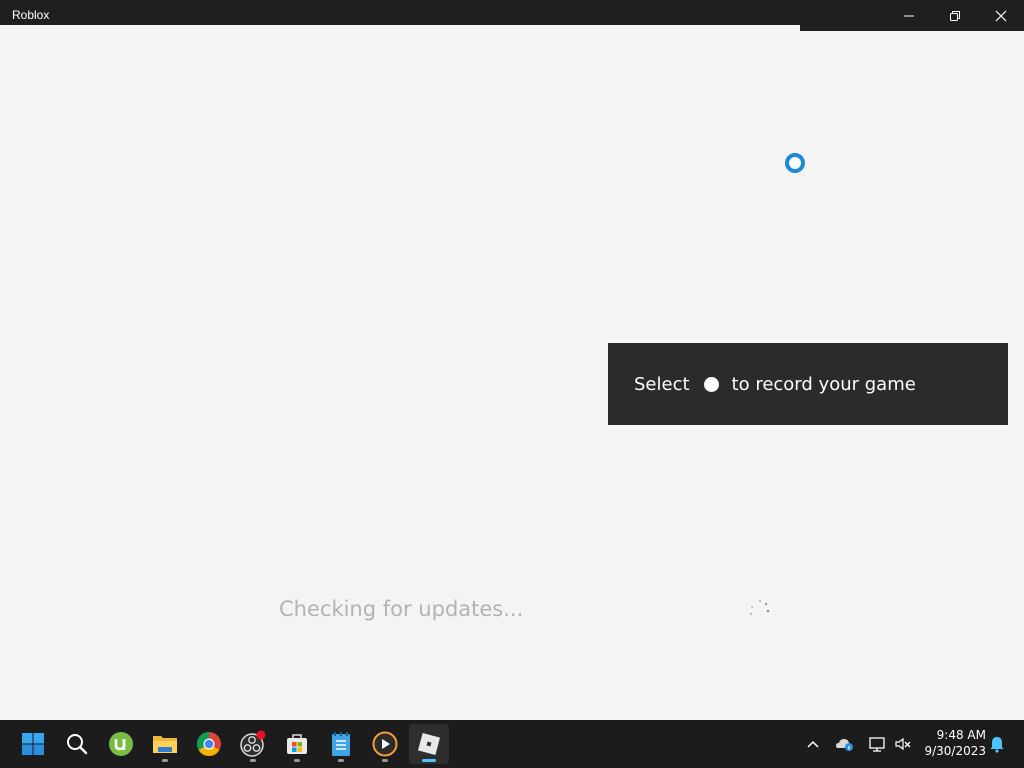 This screenshot has height=768, width=1024. What do you see at coordinates (662, 384) in the screenshot?
I see `toast-prefix: Select` at bounding box center [662, 384].